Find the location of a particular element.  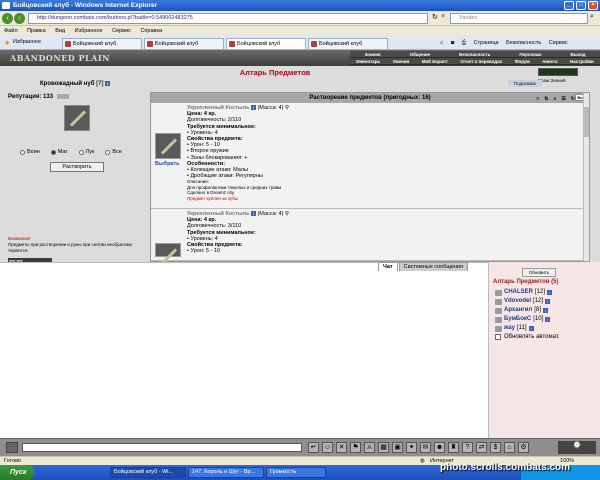

map-icon: ▦ is located at coordinates (383, 447).